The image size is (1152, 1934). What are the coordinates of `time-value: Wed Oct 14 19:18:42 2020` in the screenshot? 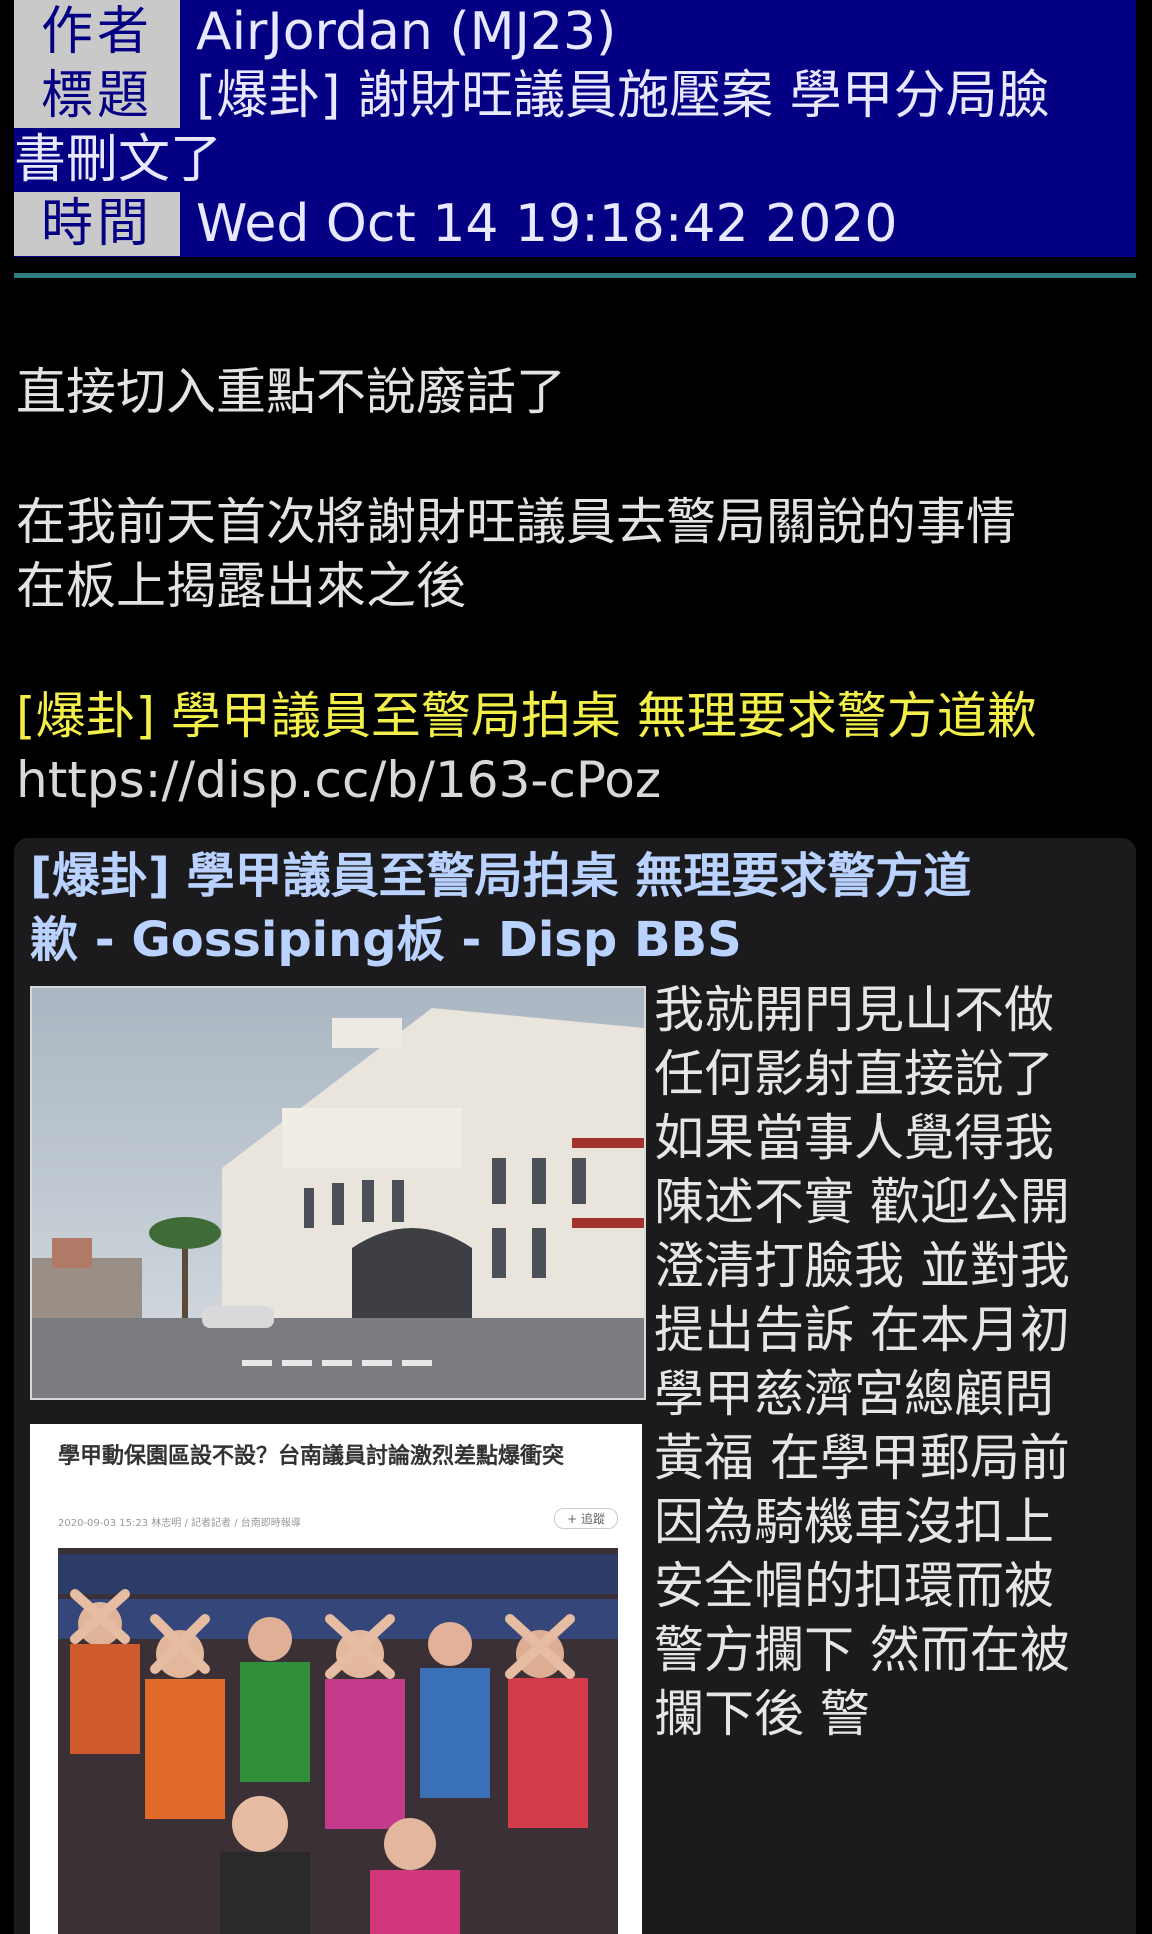 It's located at (547, 224).